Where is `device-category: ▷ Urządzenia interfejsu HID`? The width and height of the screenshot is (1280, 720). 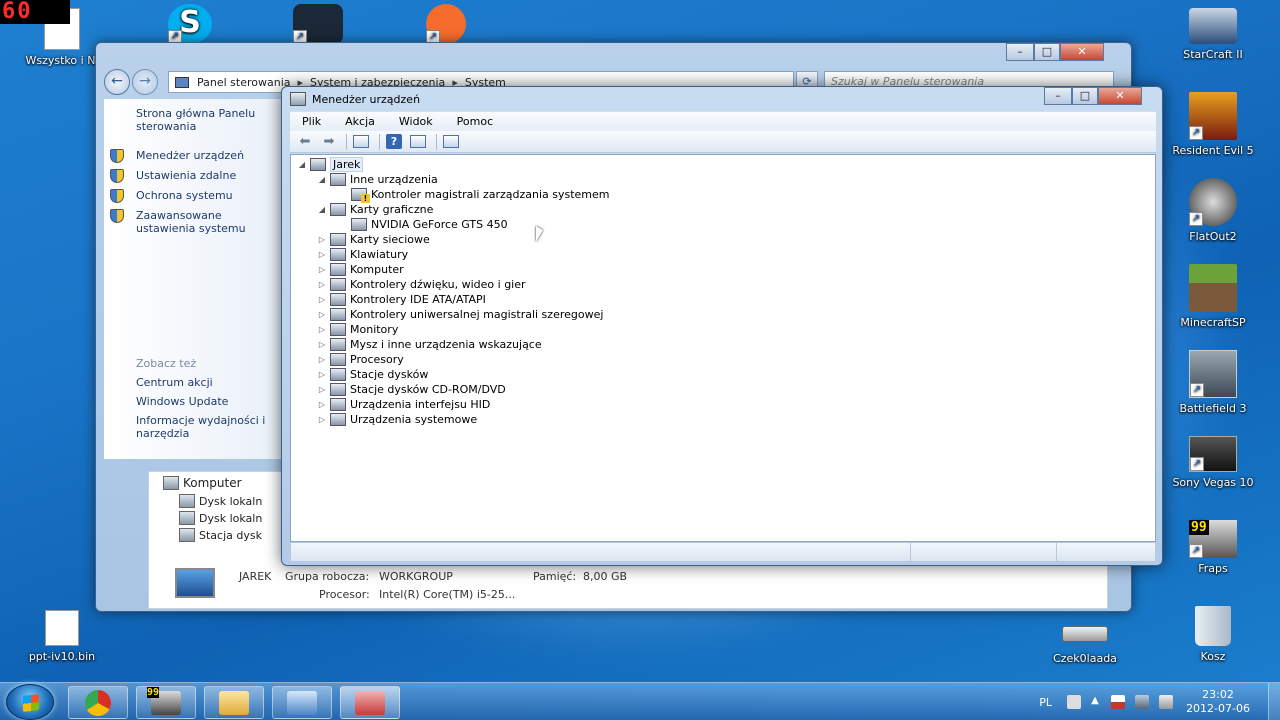
device-category: ▷ Urządzenia interfejsu HID is located at coordinates (403, 404).